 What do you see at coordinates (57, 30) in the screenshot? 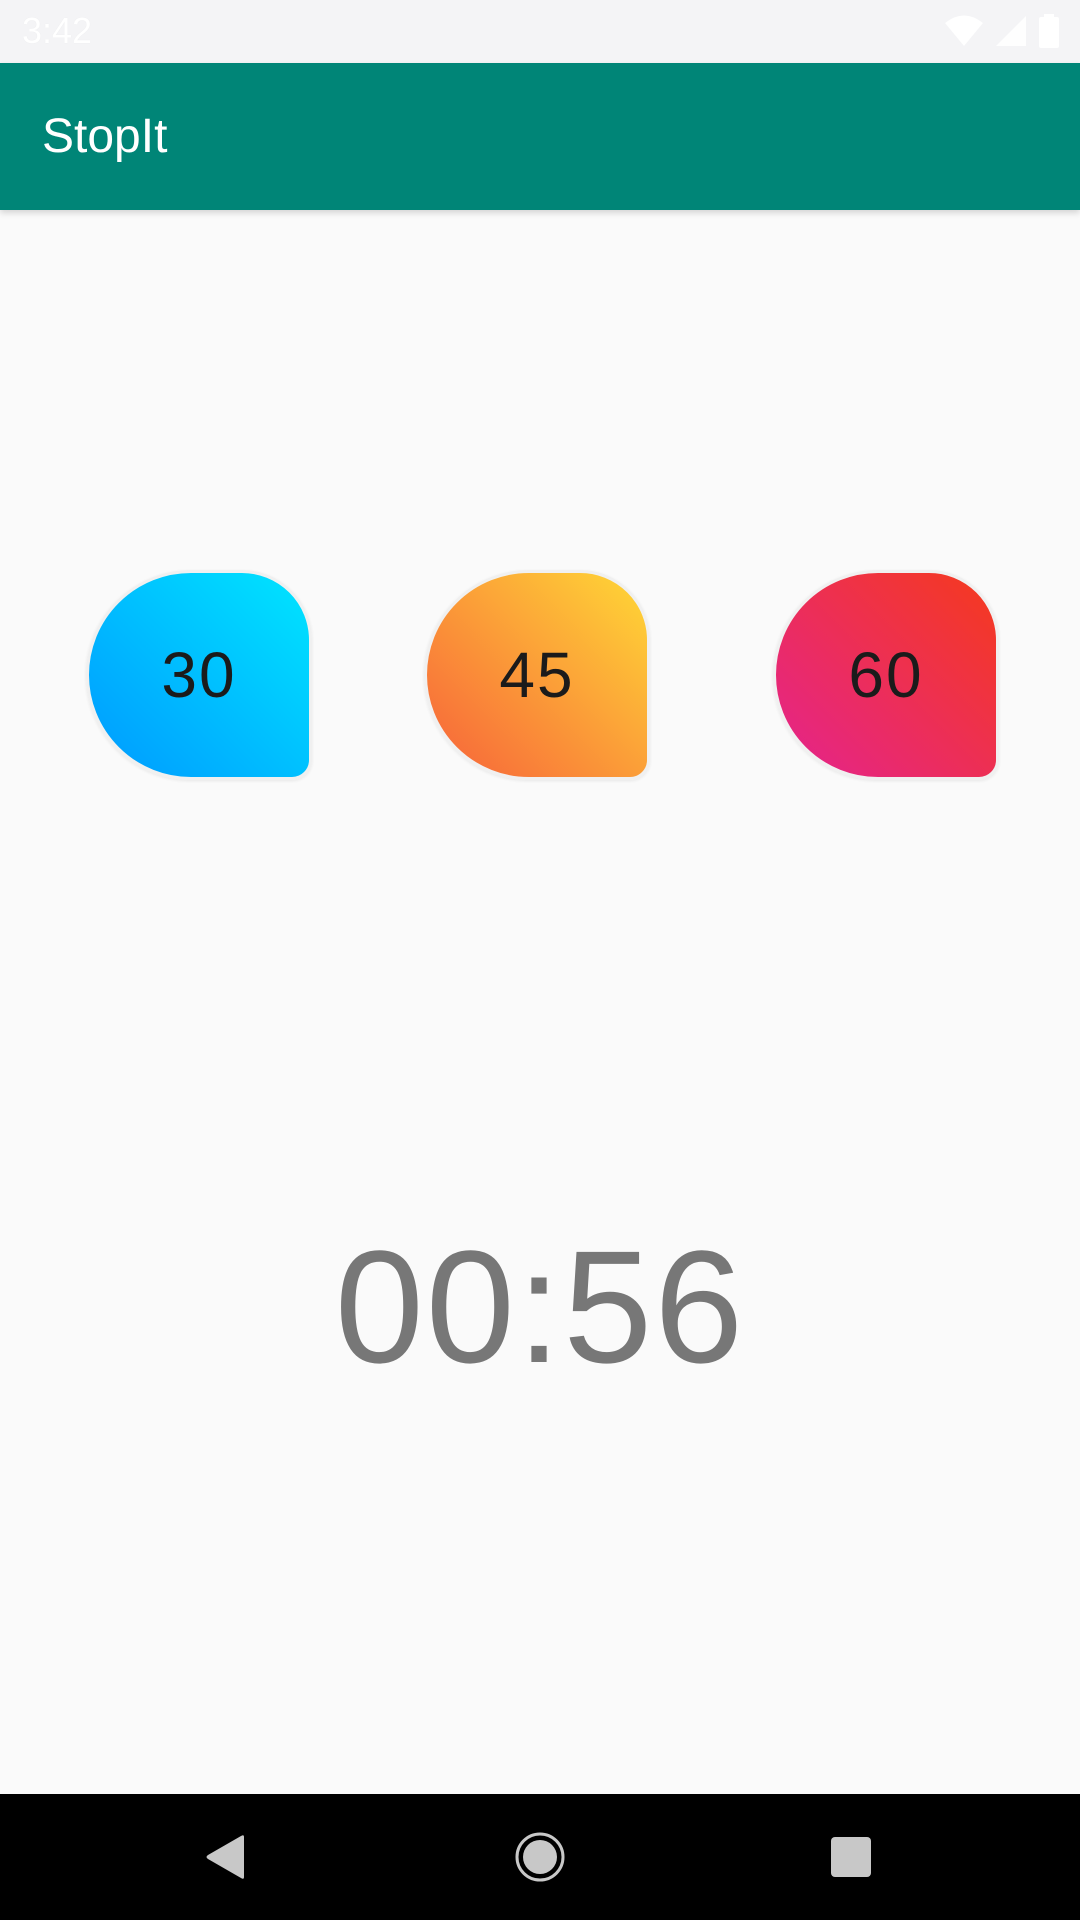
I see `status-time: 3:42` at bounding box center [57, 30].